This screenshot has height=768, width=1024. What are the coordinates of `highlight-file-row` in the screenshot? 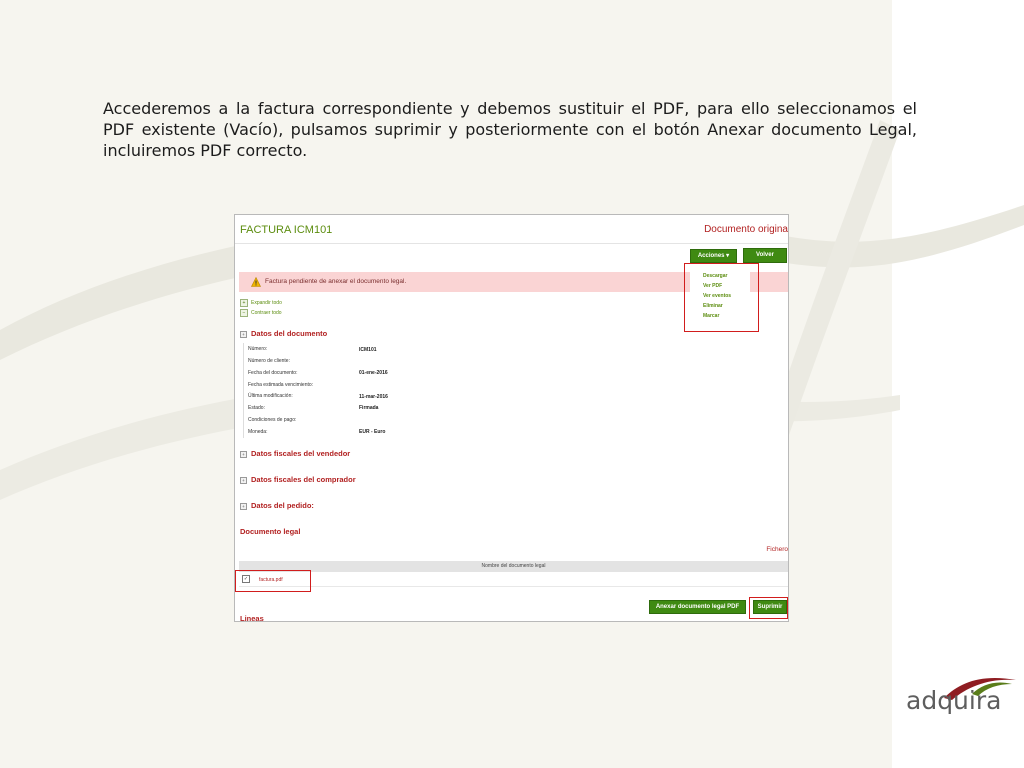 It's located at (273, 581).